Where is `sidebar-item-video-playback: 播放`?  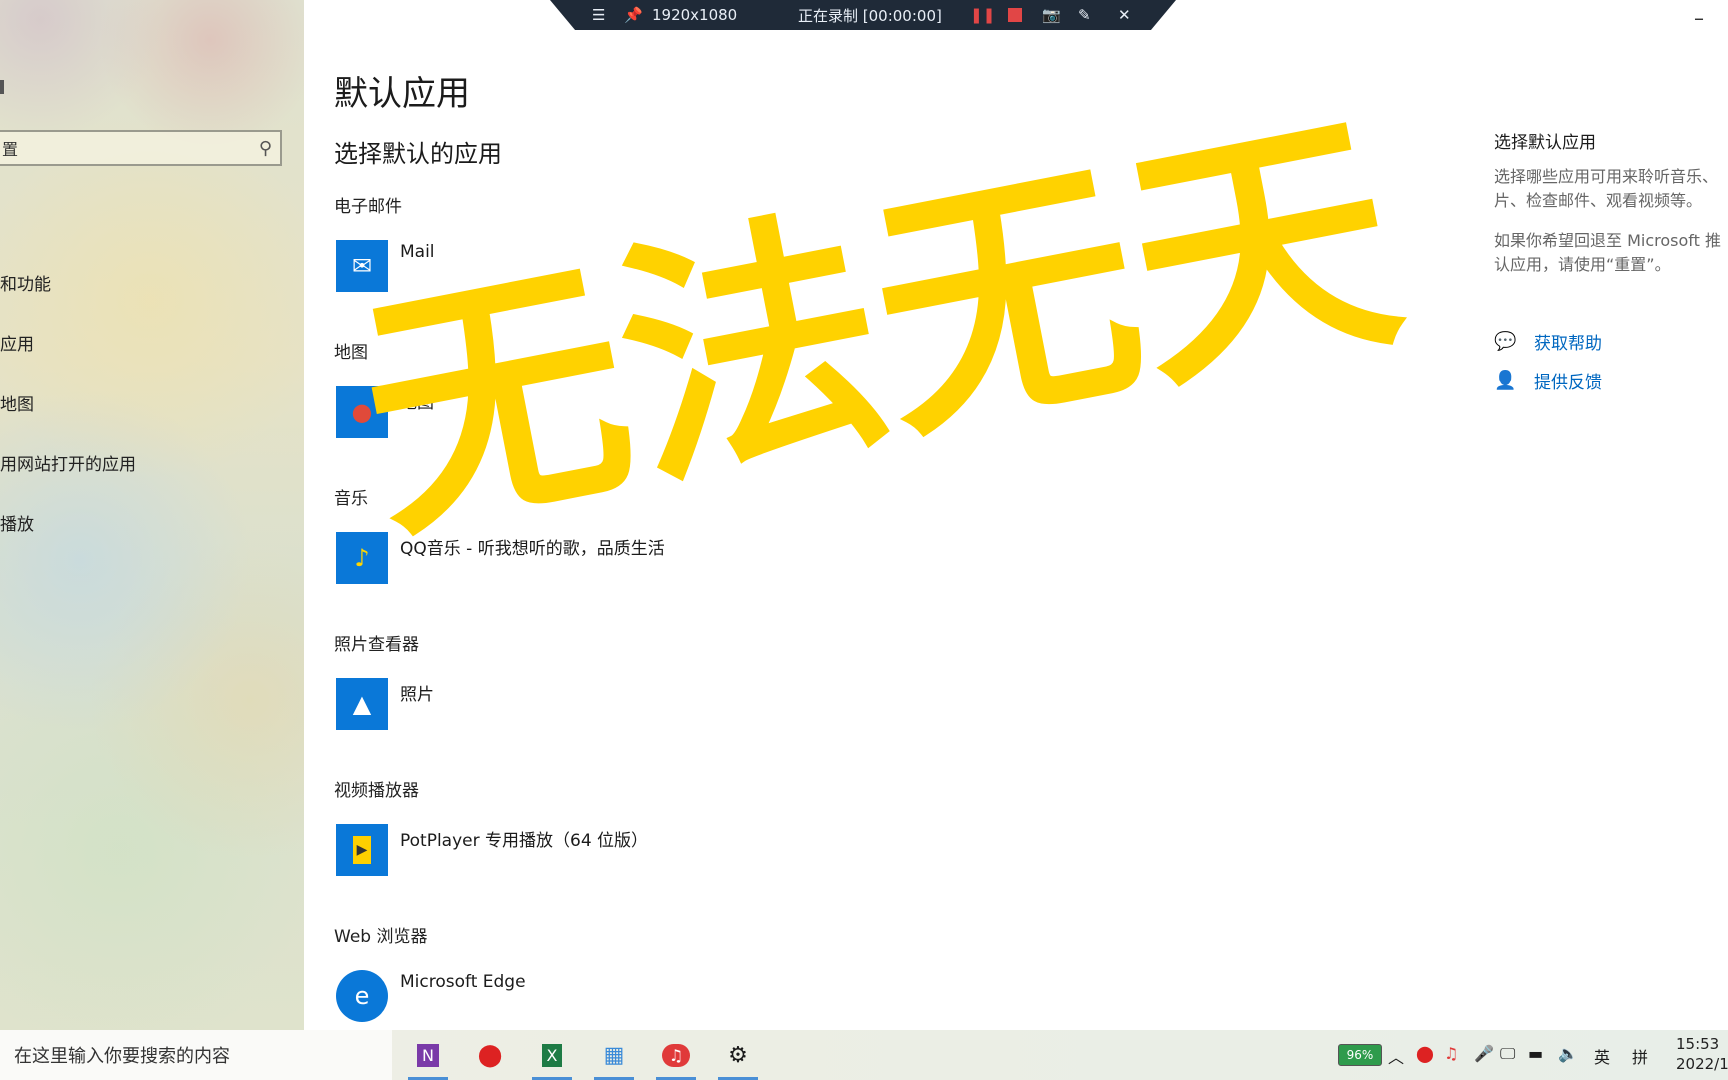
sidebar-item-video-playback: 播放 is located at coordinates (17, 522).